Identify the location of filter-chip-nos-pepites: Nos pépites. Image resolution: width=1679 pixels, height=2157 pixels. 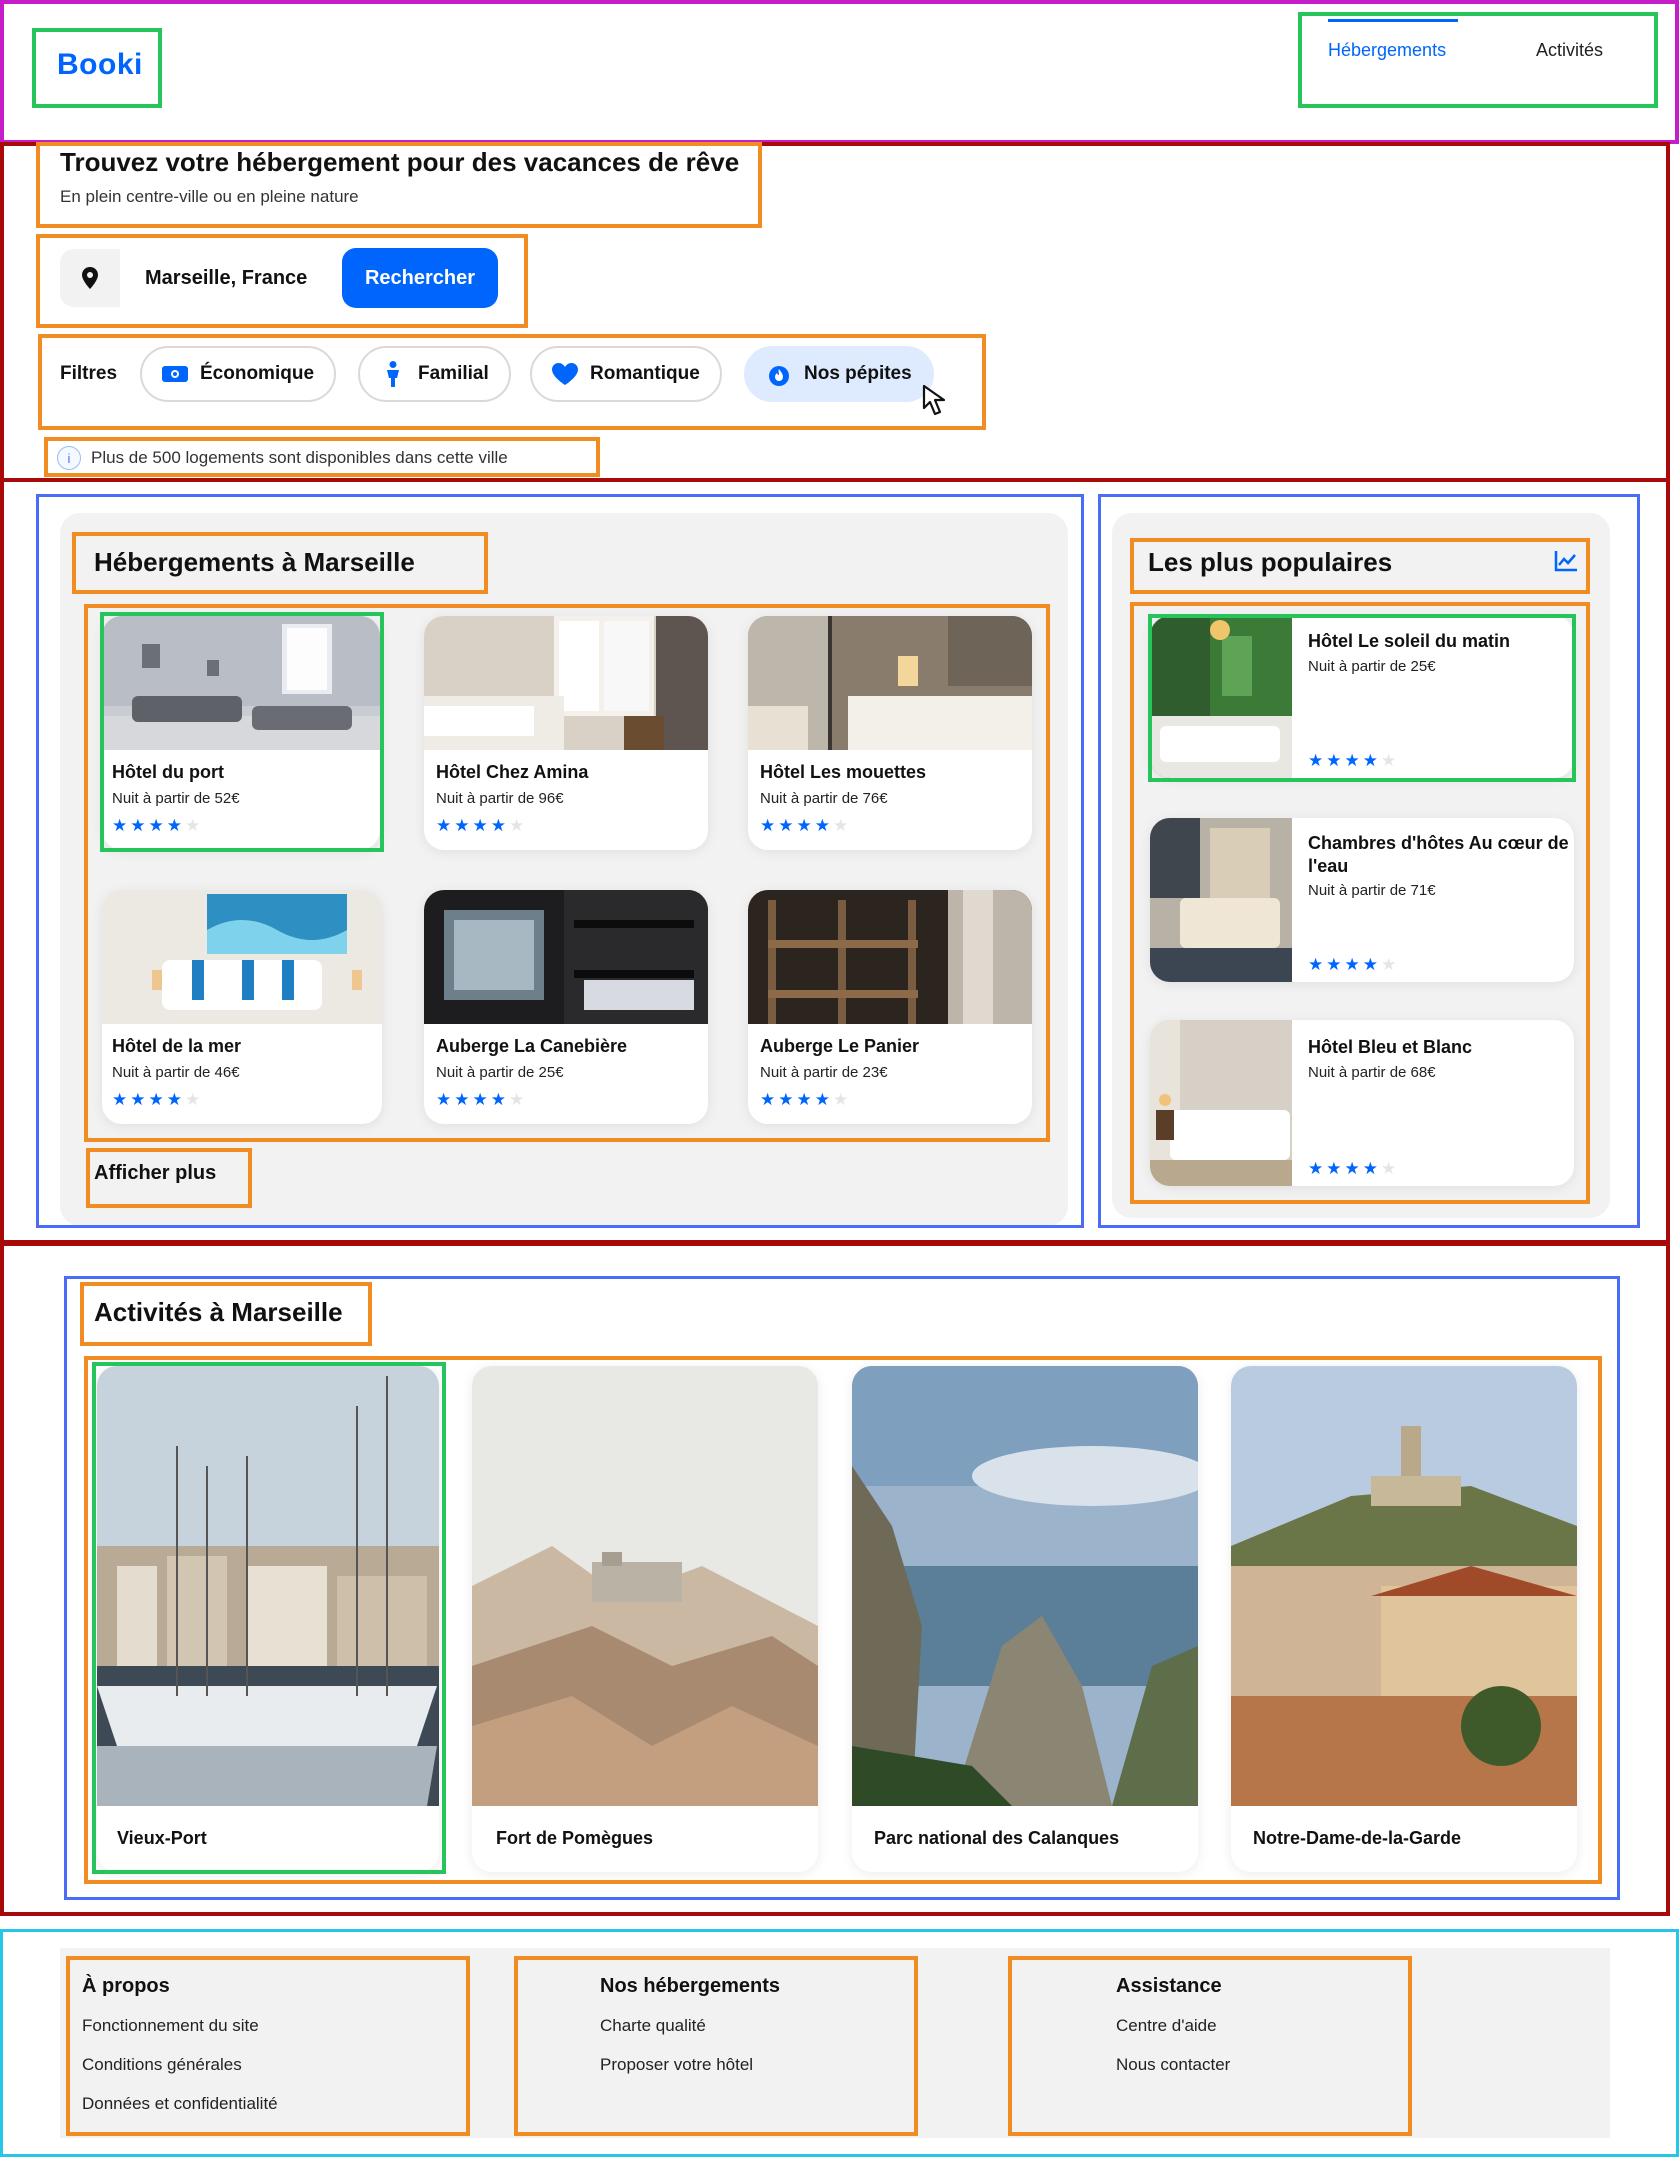
(839, 374).